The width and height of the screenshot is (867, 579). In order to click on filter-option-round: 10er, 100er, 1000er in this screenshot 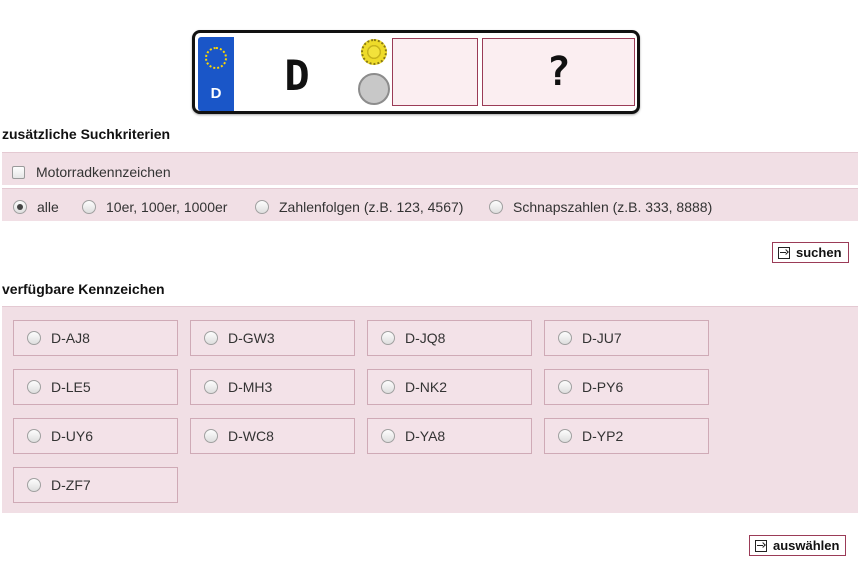, I will do `click(154, 207)`.